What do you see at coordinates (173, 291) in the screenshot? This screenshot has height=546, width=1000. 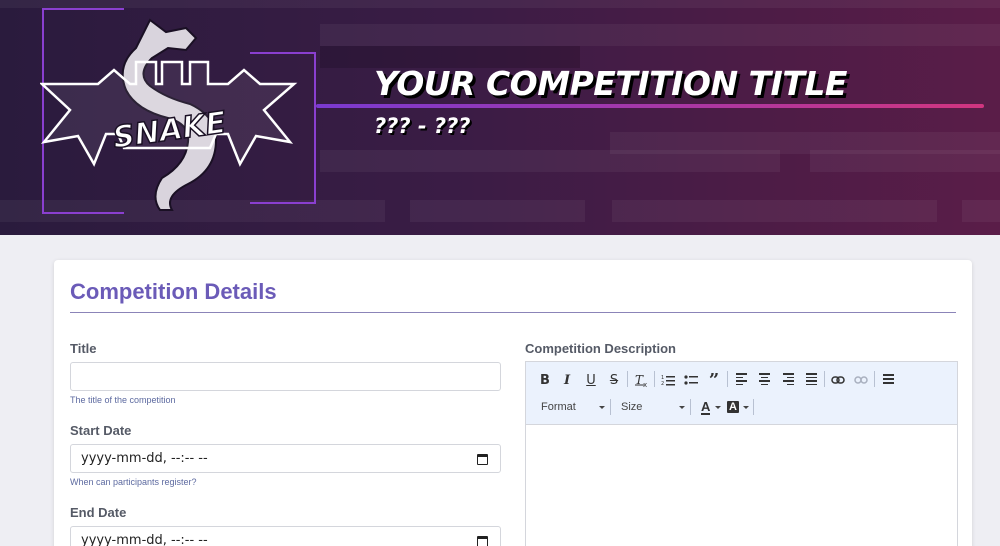 I see `card-heading: Competition Details` at bounding box center [173, 291].